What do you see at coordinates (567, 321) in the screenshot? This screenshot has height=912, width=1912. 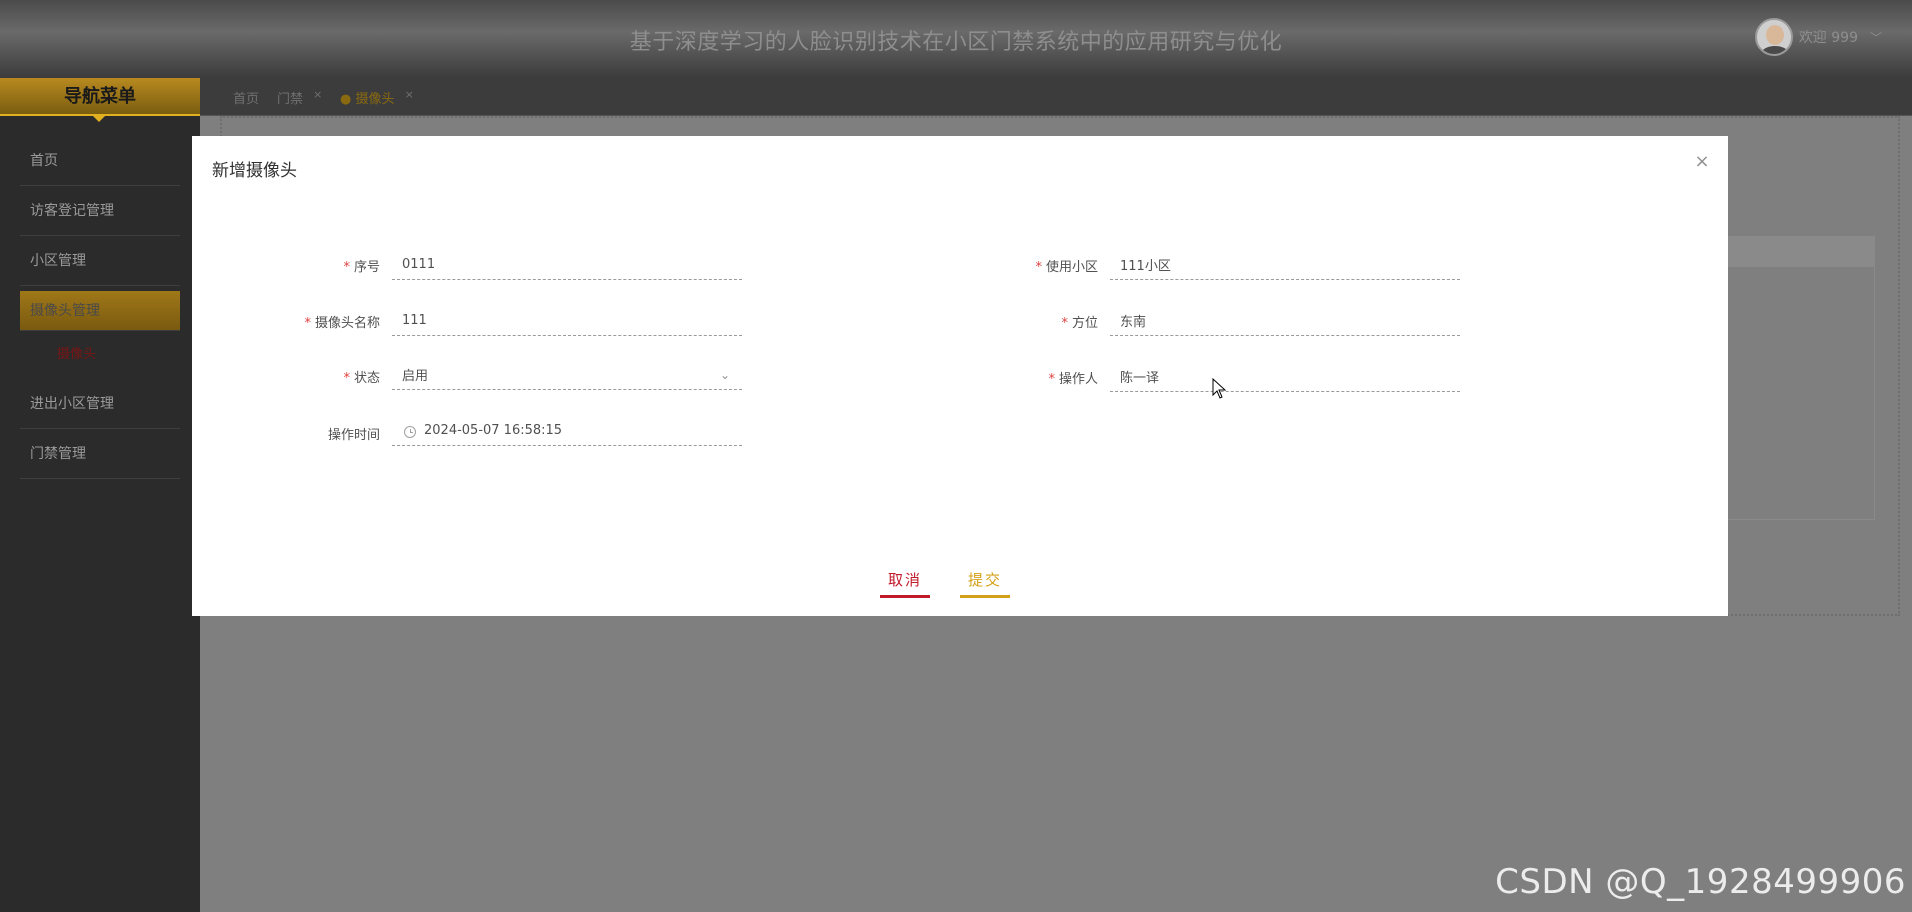 I see `camera-name-field` at bounding box center [567, 321].